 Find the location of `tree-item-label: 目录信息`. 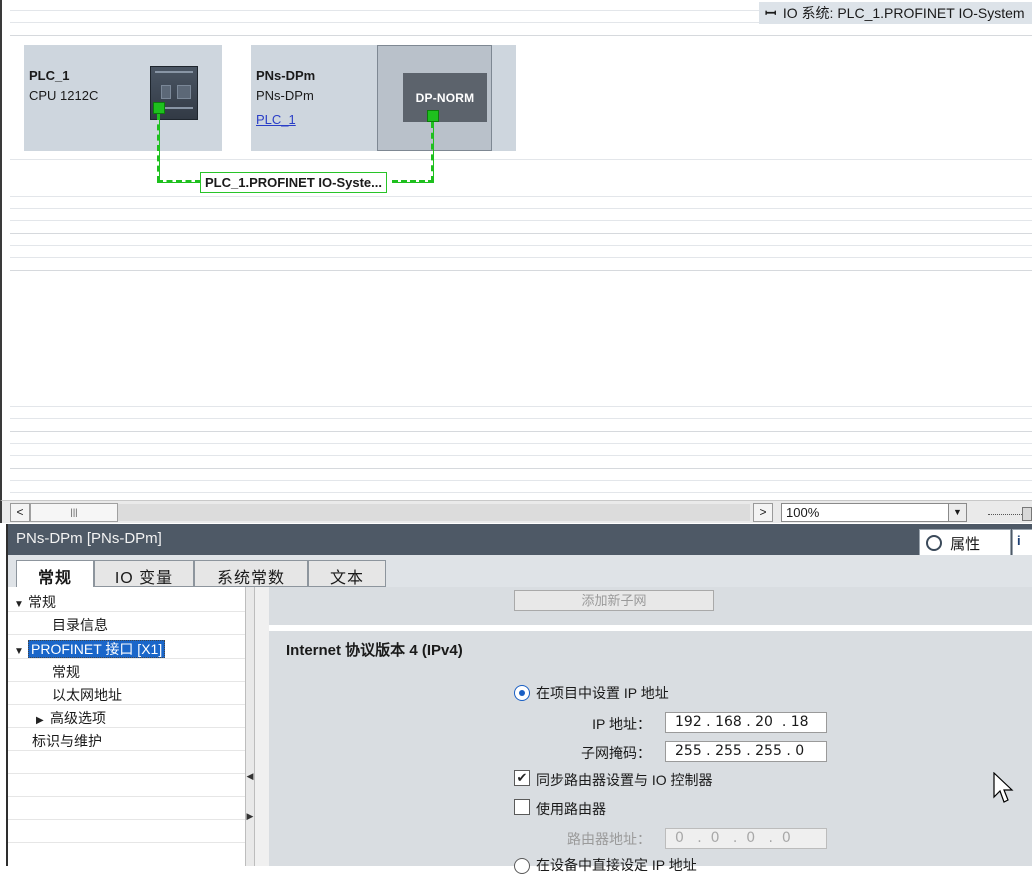

tree-item-label: 目录信息 is located at coordinates (80, 625).